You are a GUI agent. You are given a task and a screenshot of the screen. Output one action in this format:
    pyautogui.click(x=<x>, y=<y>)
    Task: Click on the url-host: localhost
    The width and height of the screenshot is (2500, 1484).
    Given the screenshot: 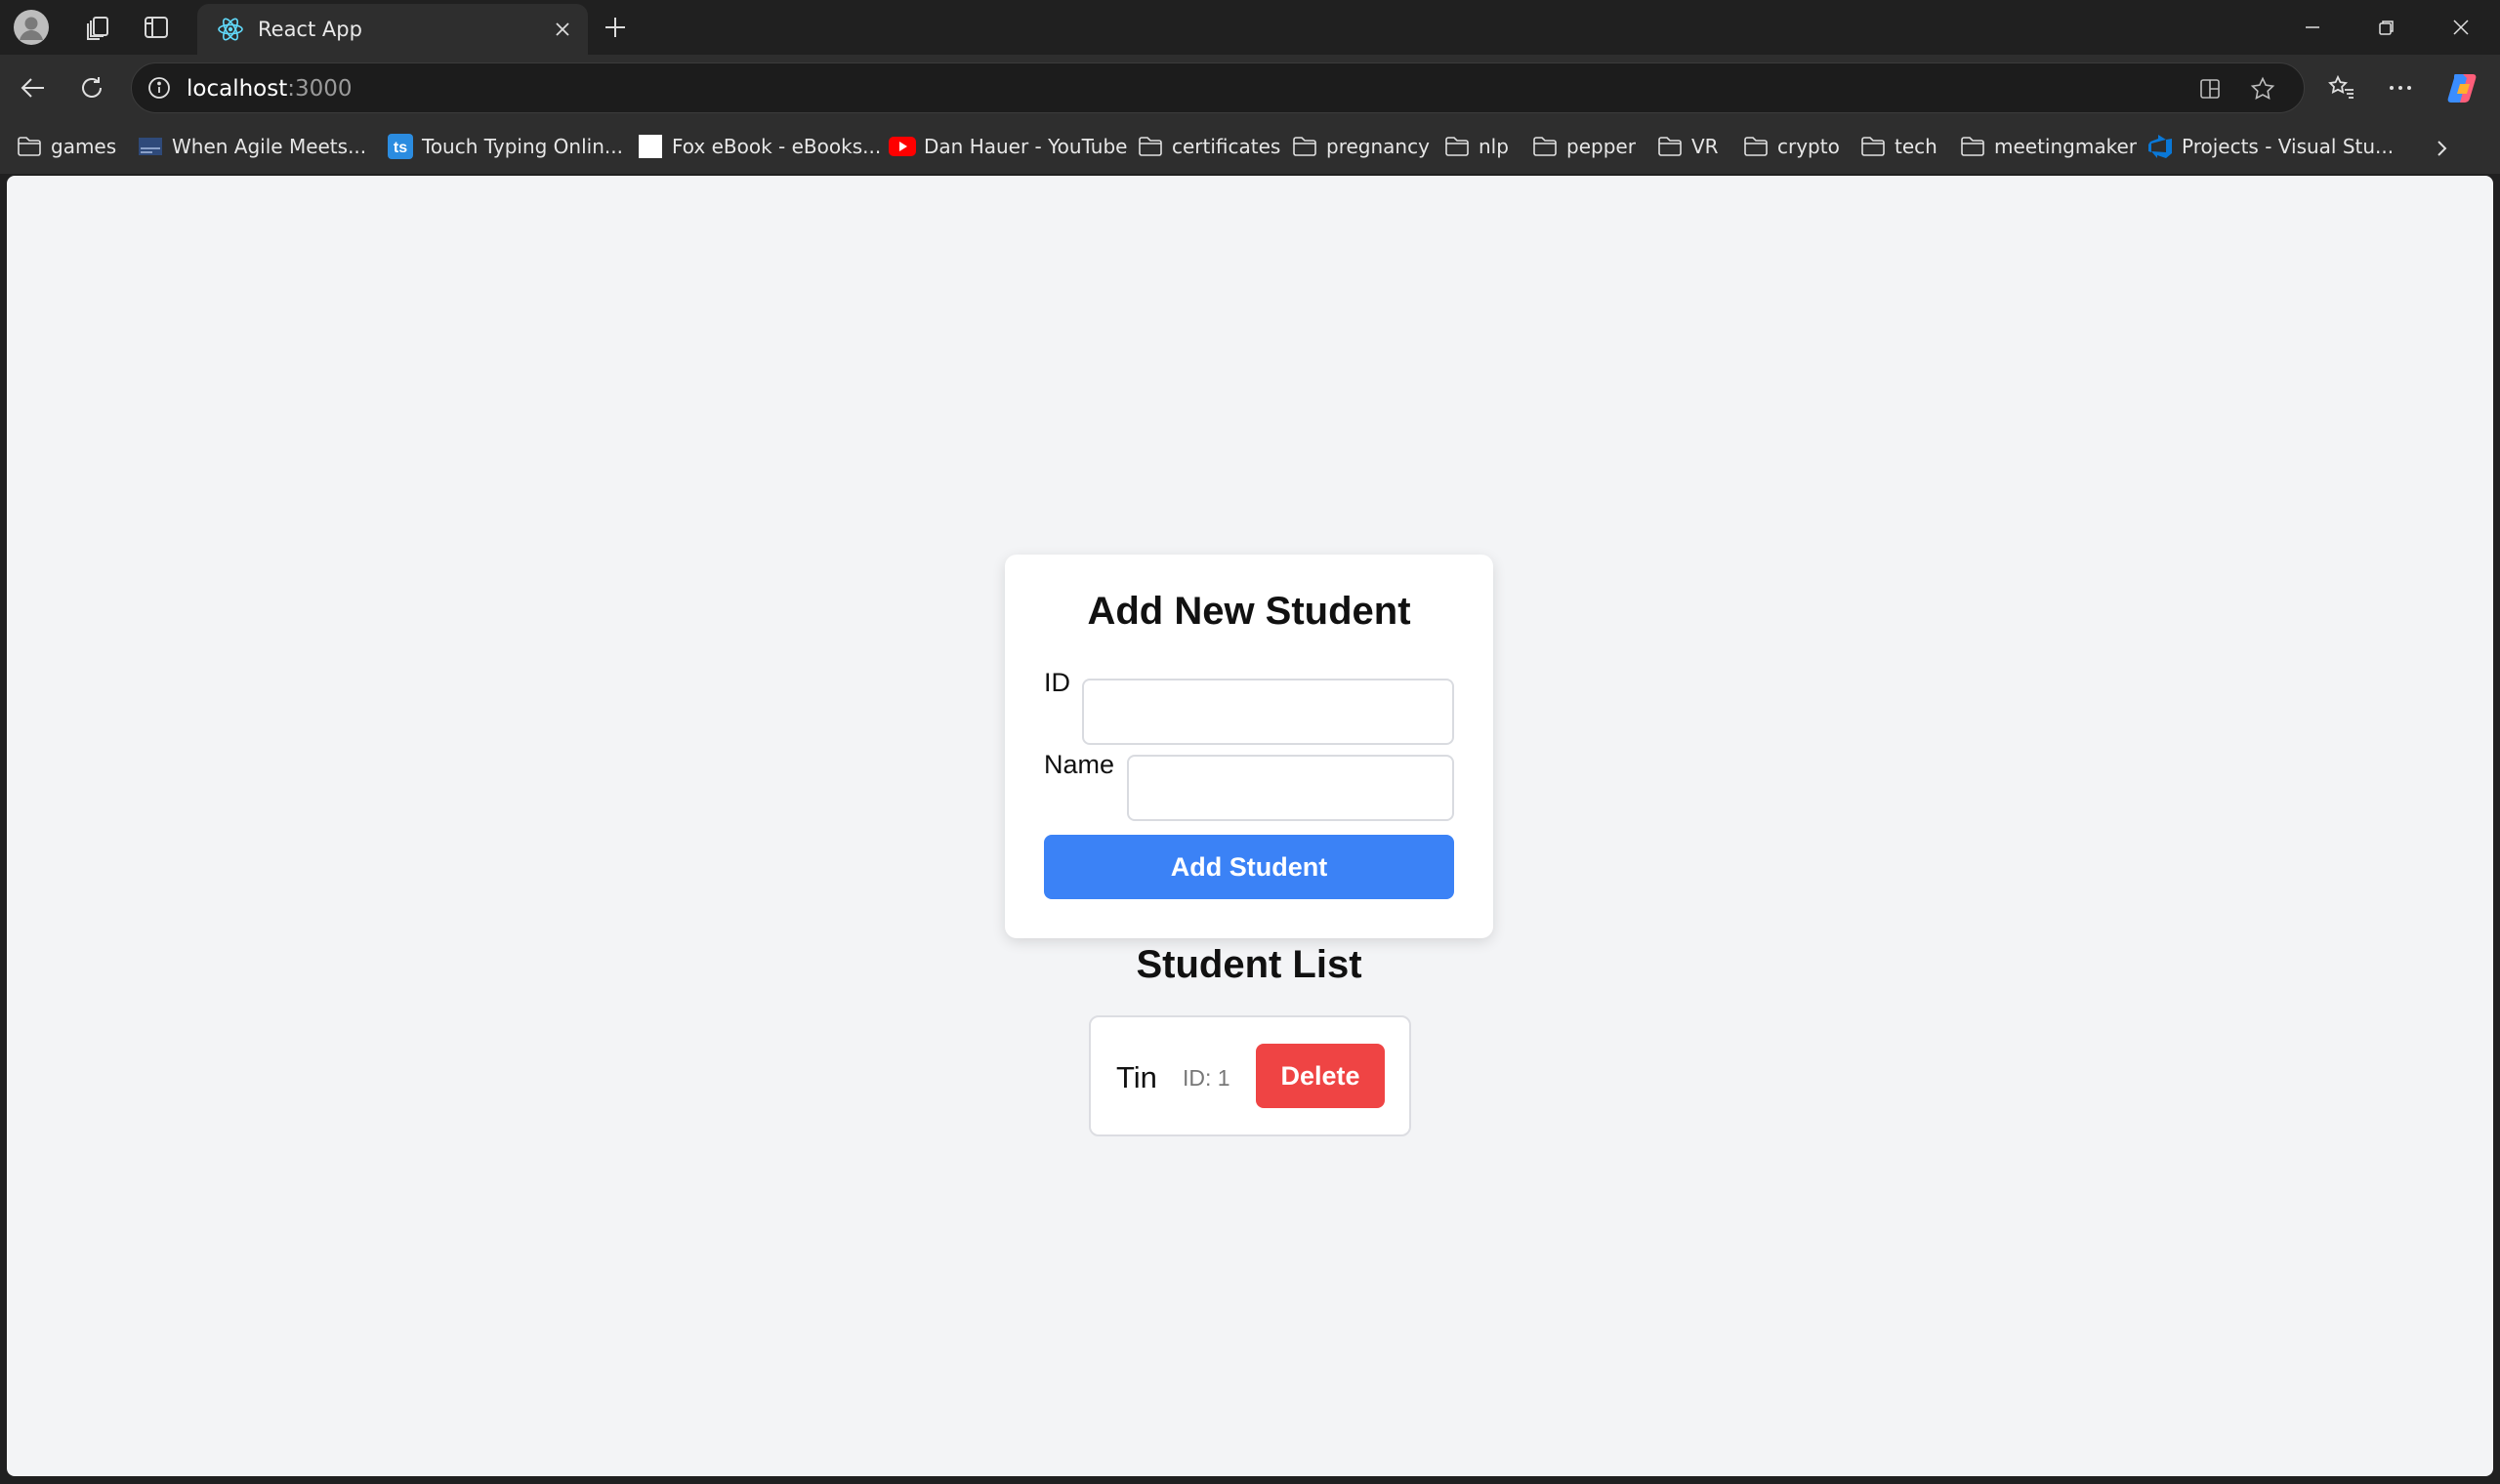 What is the action you would take?
    pyautogui.click(x=238, y=89)
    